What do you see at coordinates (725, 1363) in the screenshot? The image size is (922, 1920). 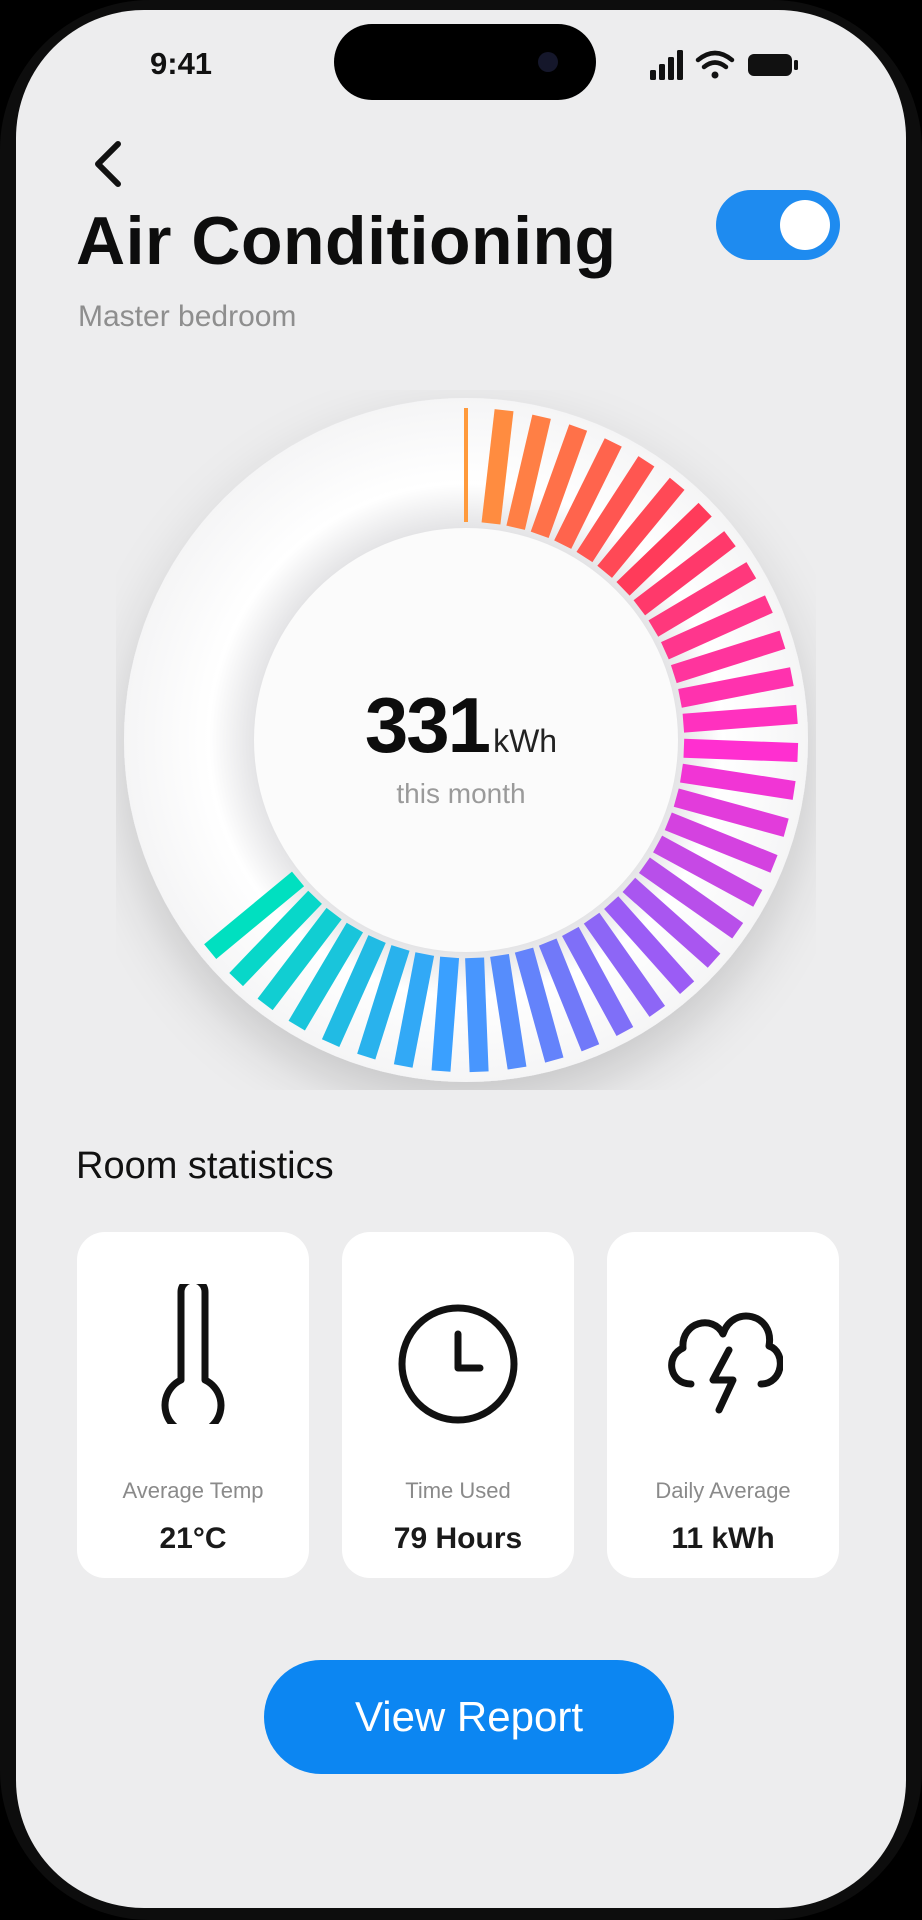 I see `storm-cloud-icon` at bounding box center [725, 1363].